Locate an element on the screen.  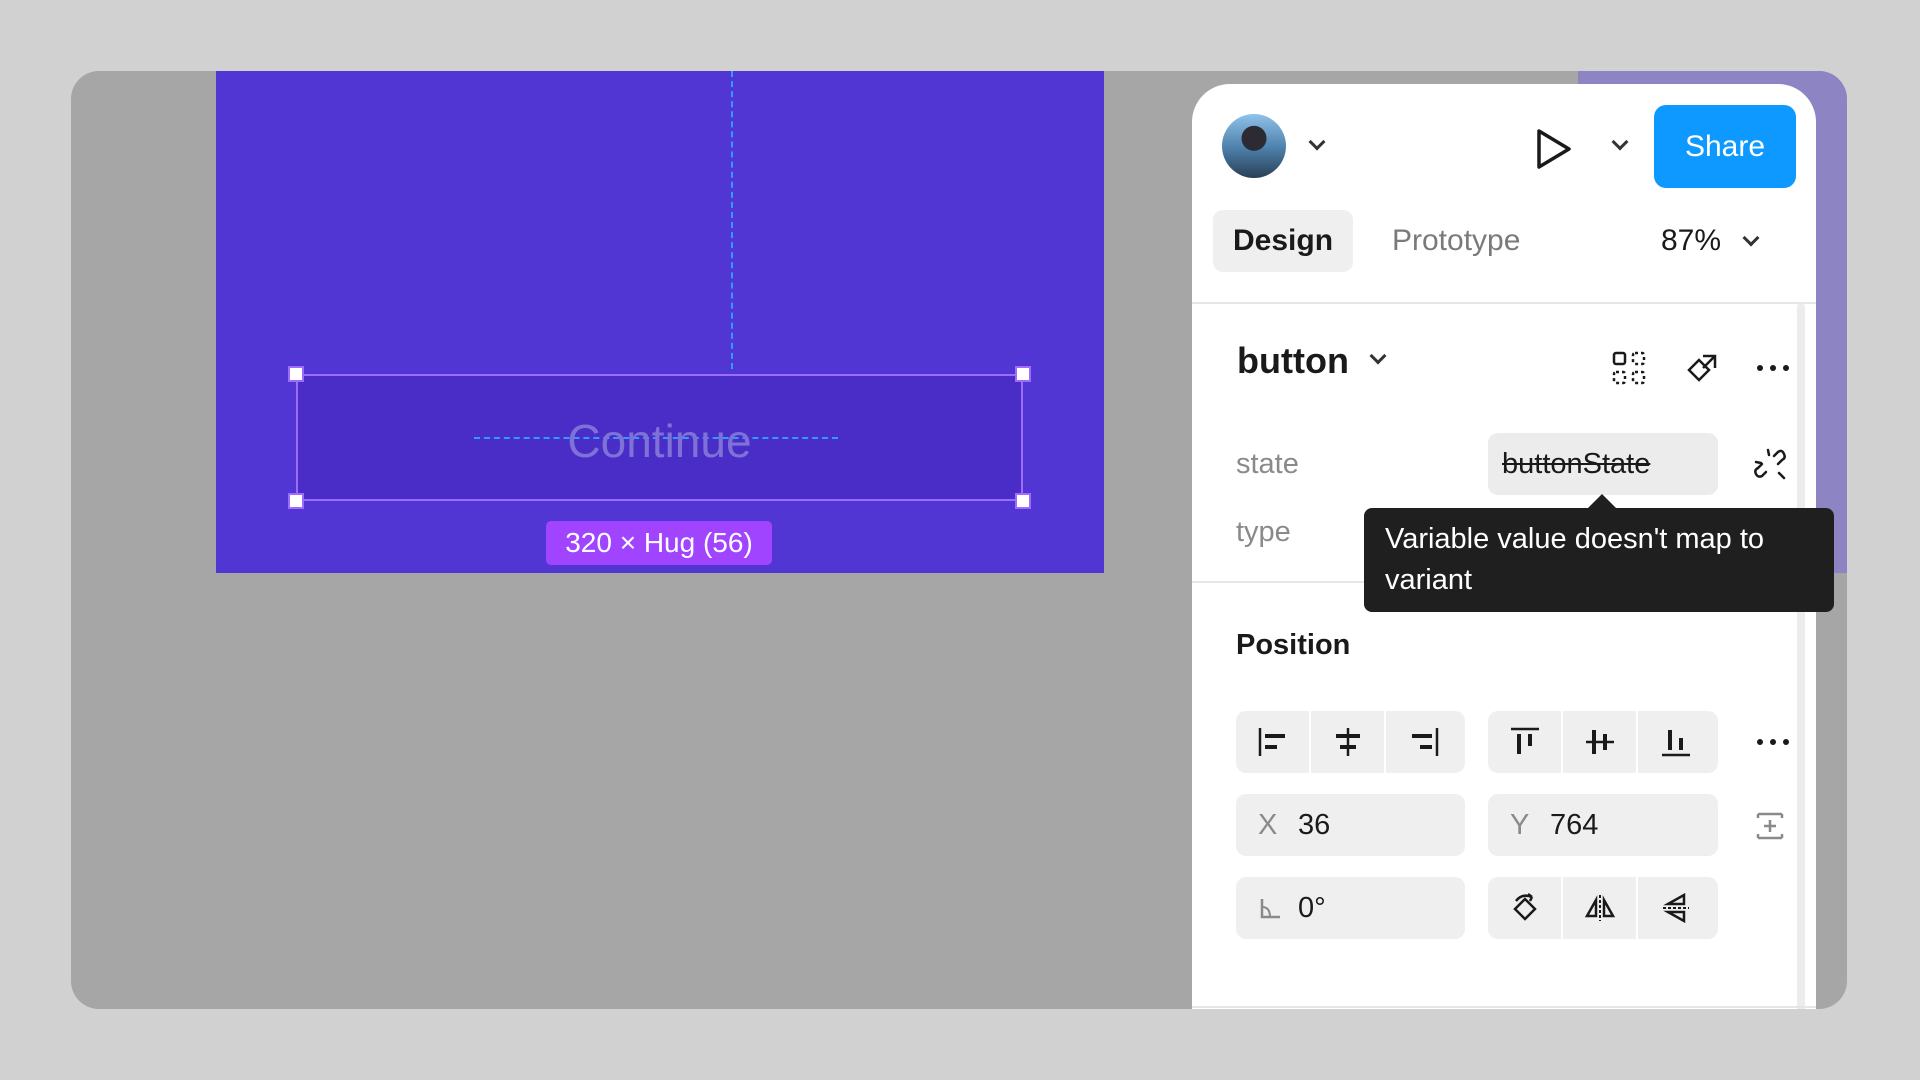
x-value: 36 is located at coordinates (1314, 825).